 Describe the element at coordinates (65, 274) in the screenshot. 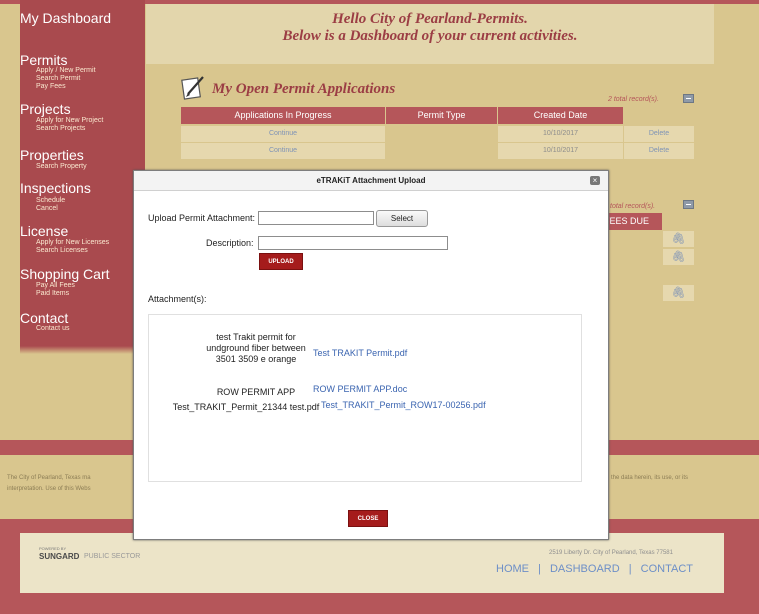

I see `sidebar-section-shopping-cart: Shopping Cart` at that location.